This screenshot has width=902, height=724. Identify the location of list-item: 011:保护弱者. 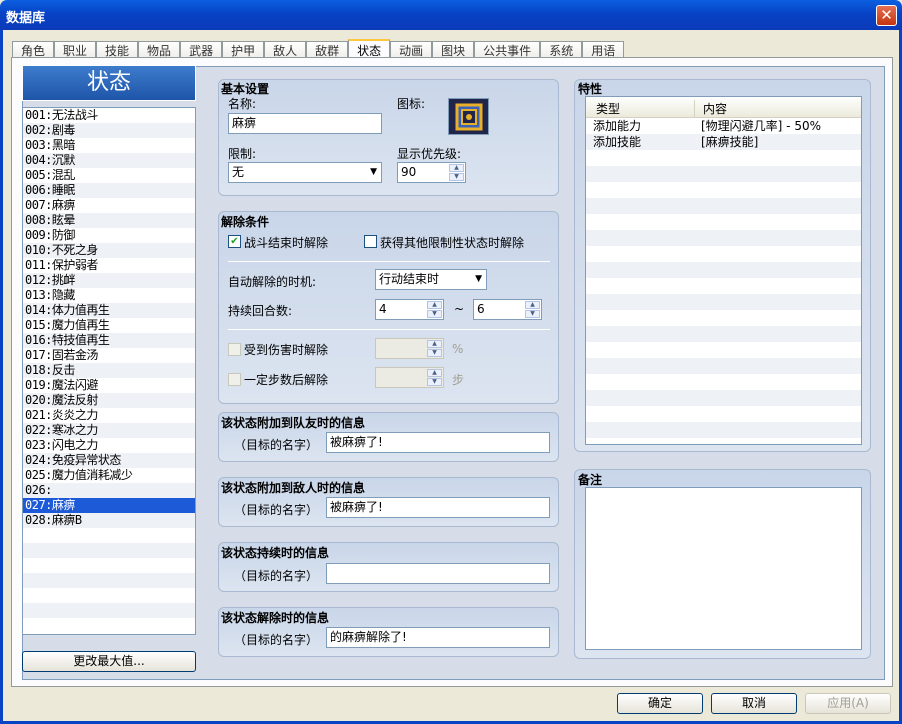
(109, 265).